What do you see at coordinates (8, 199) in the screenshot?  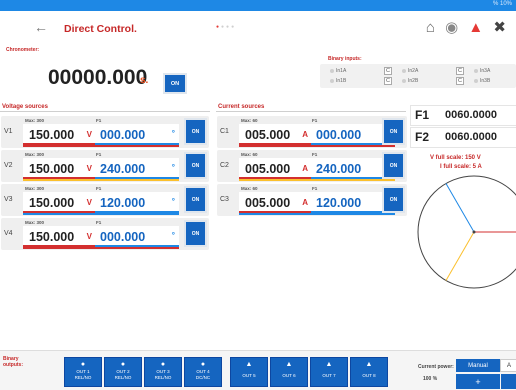 I see `source-label: V3` at bounding box center [8, 199].